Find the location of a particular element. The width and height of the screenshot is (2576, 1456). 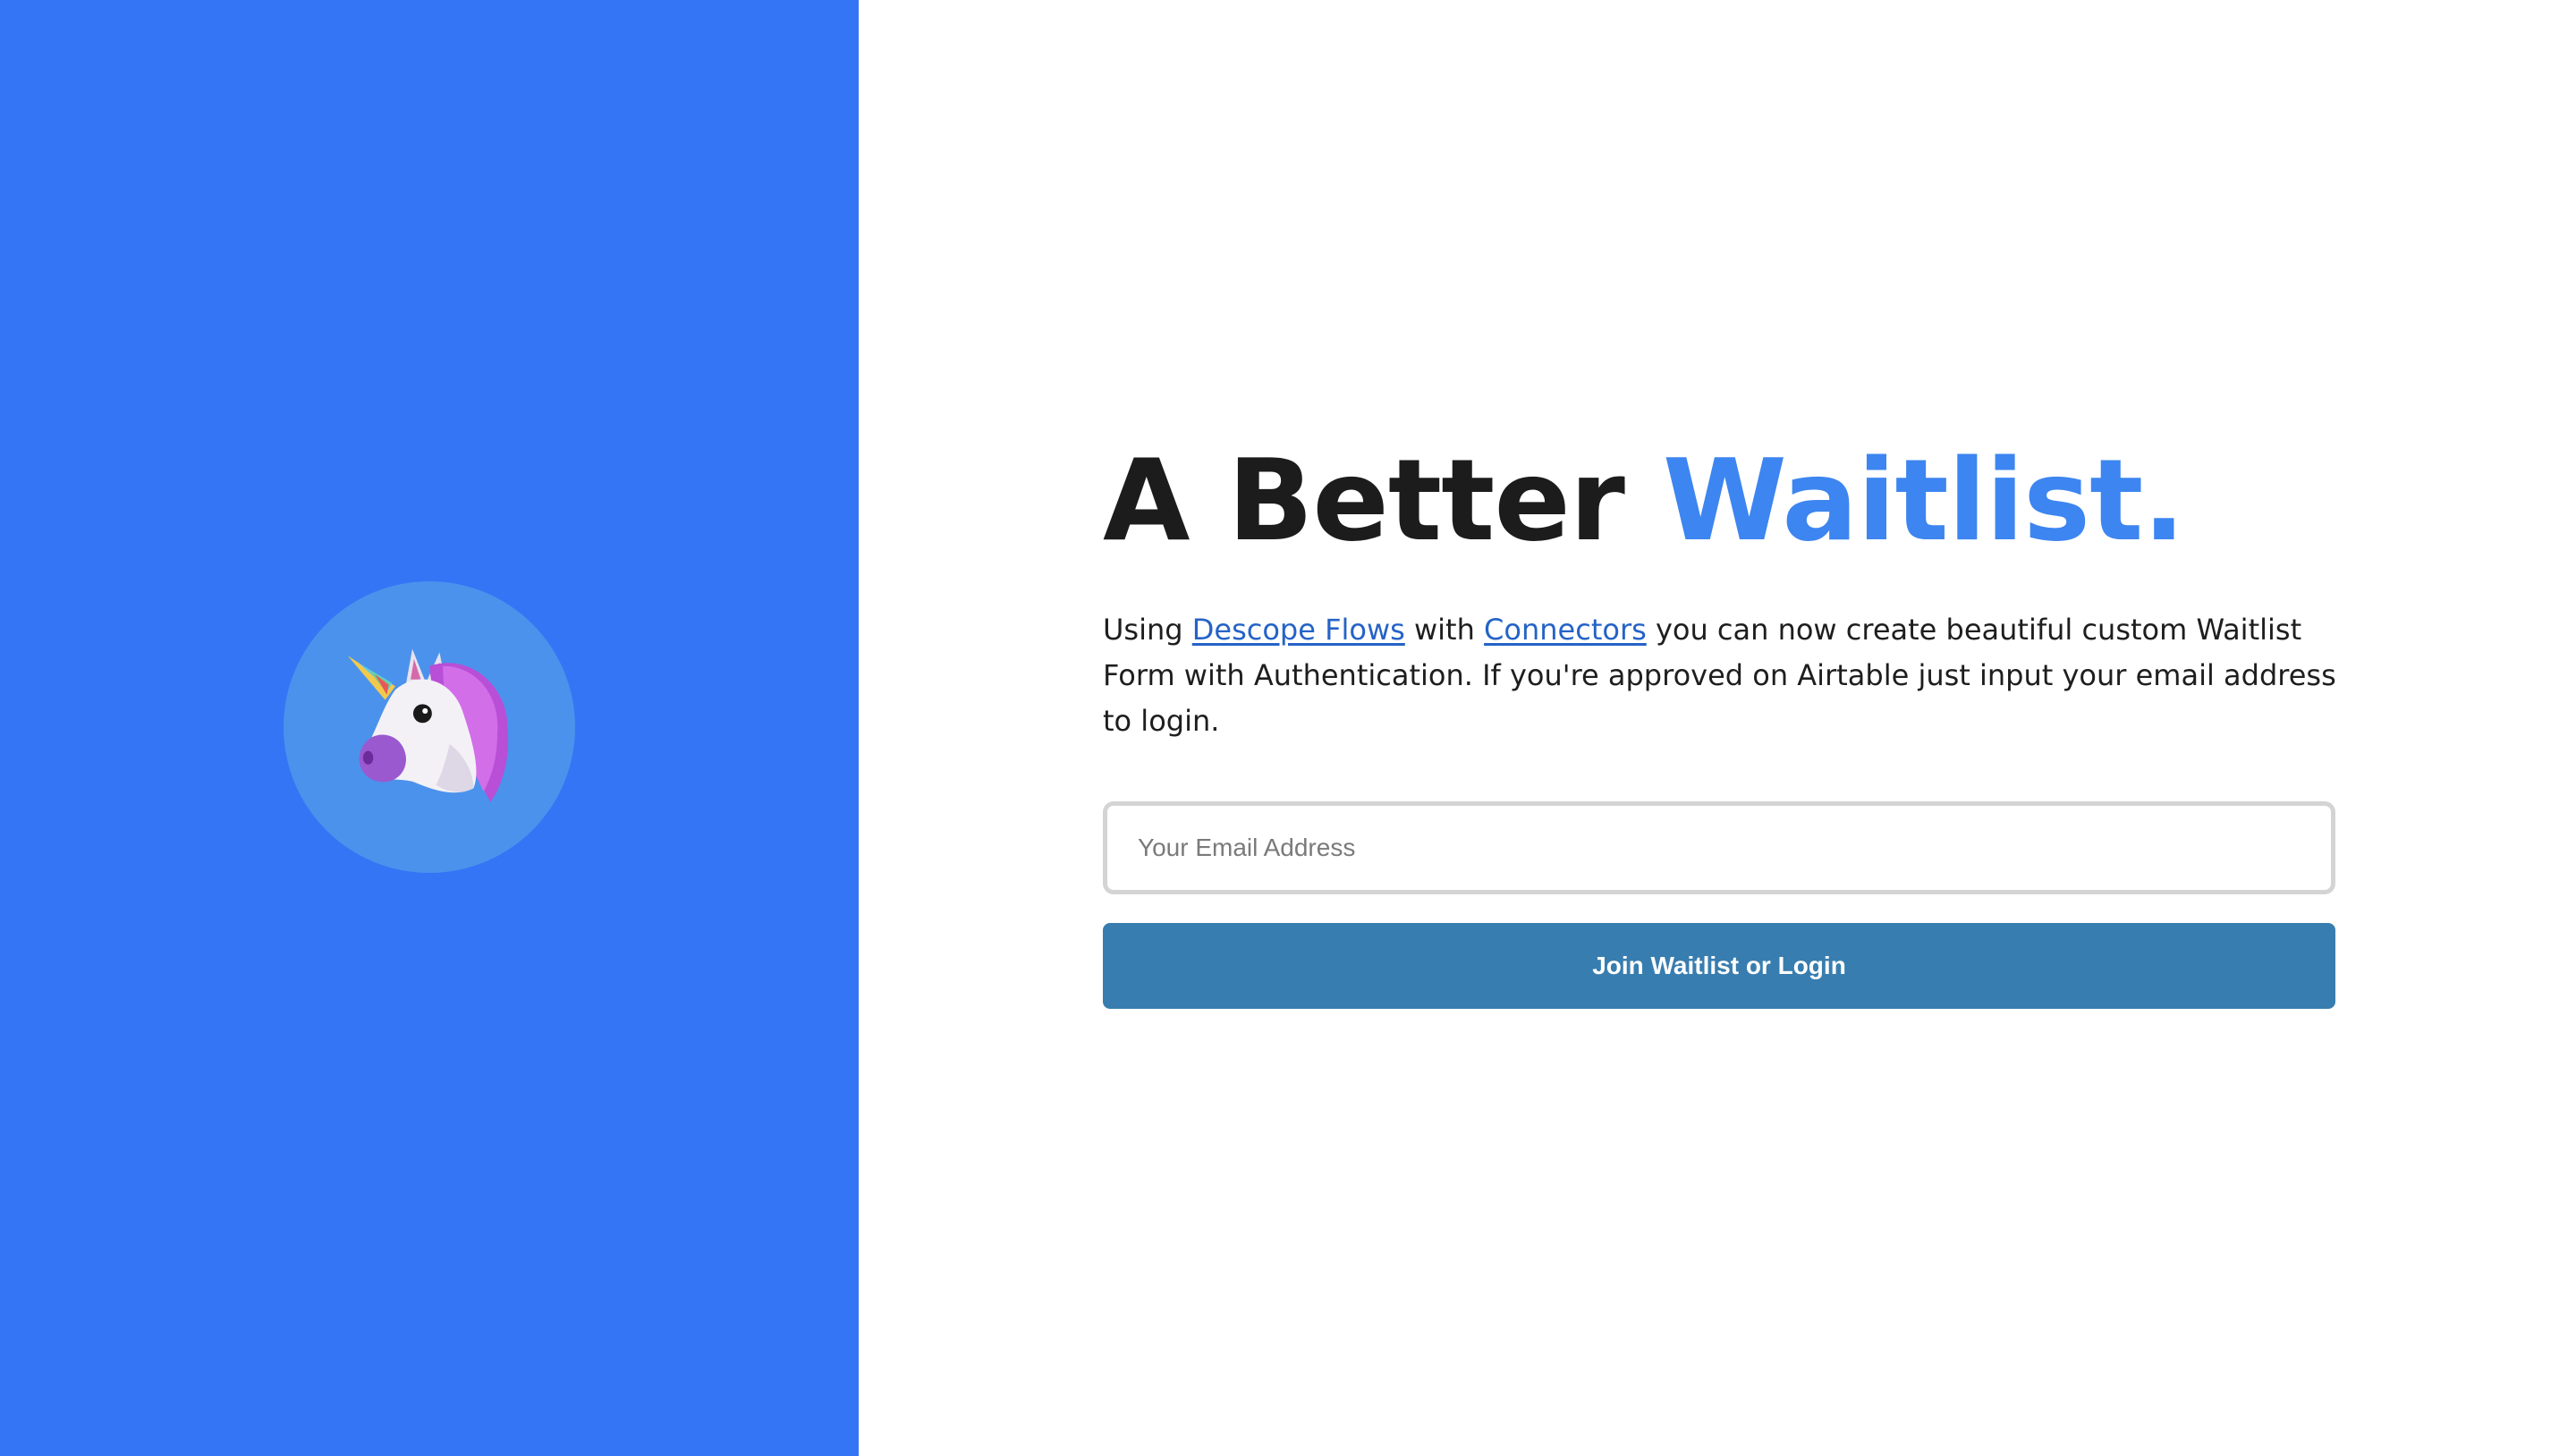

description-text-1: Using is located at coordinates (1147, 630).